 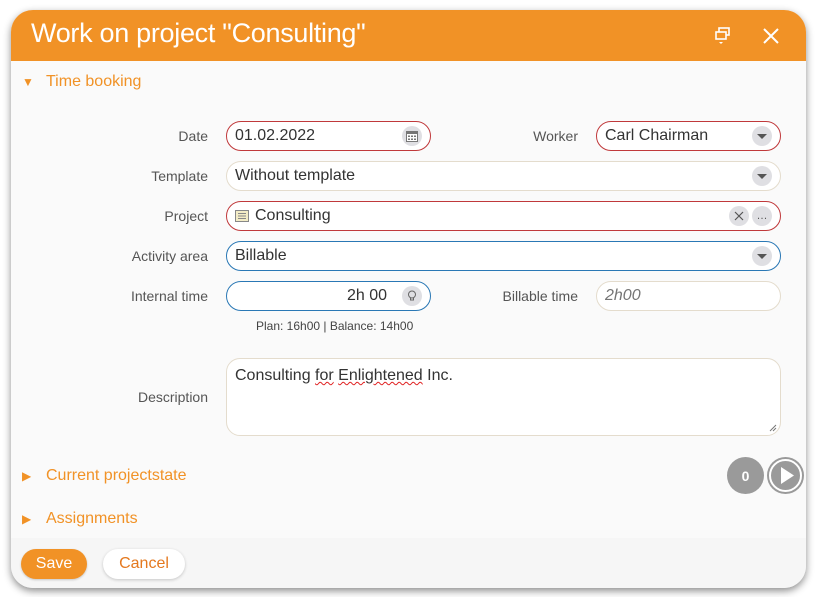 I want to click on restore-window-icon, so click(x=723, y=36).